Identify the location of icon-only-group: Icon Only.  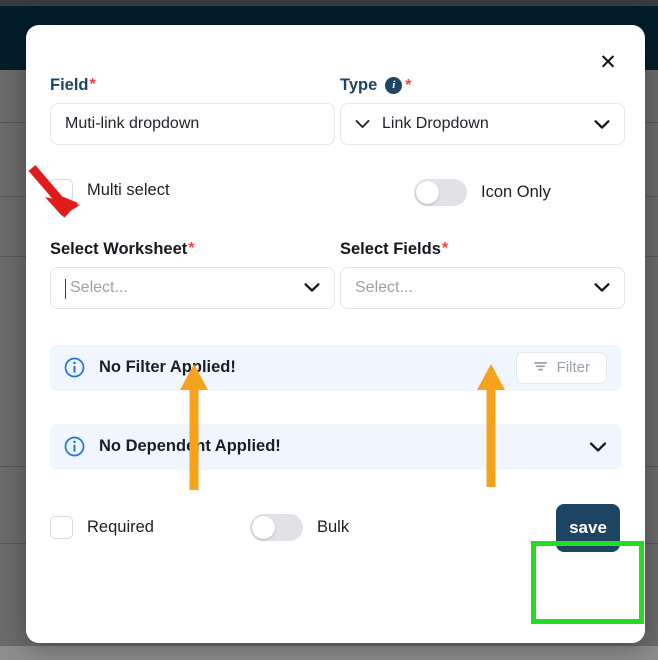
(482, 192).